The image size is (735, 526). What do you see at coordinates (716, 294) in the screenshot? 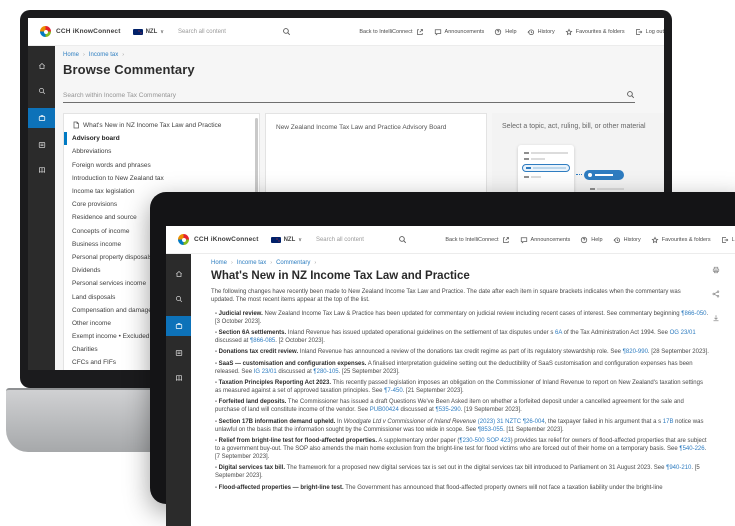
I see `share-icon` at bounding box center [716, 294].